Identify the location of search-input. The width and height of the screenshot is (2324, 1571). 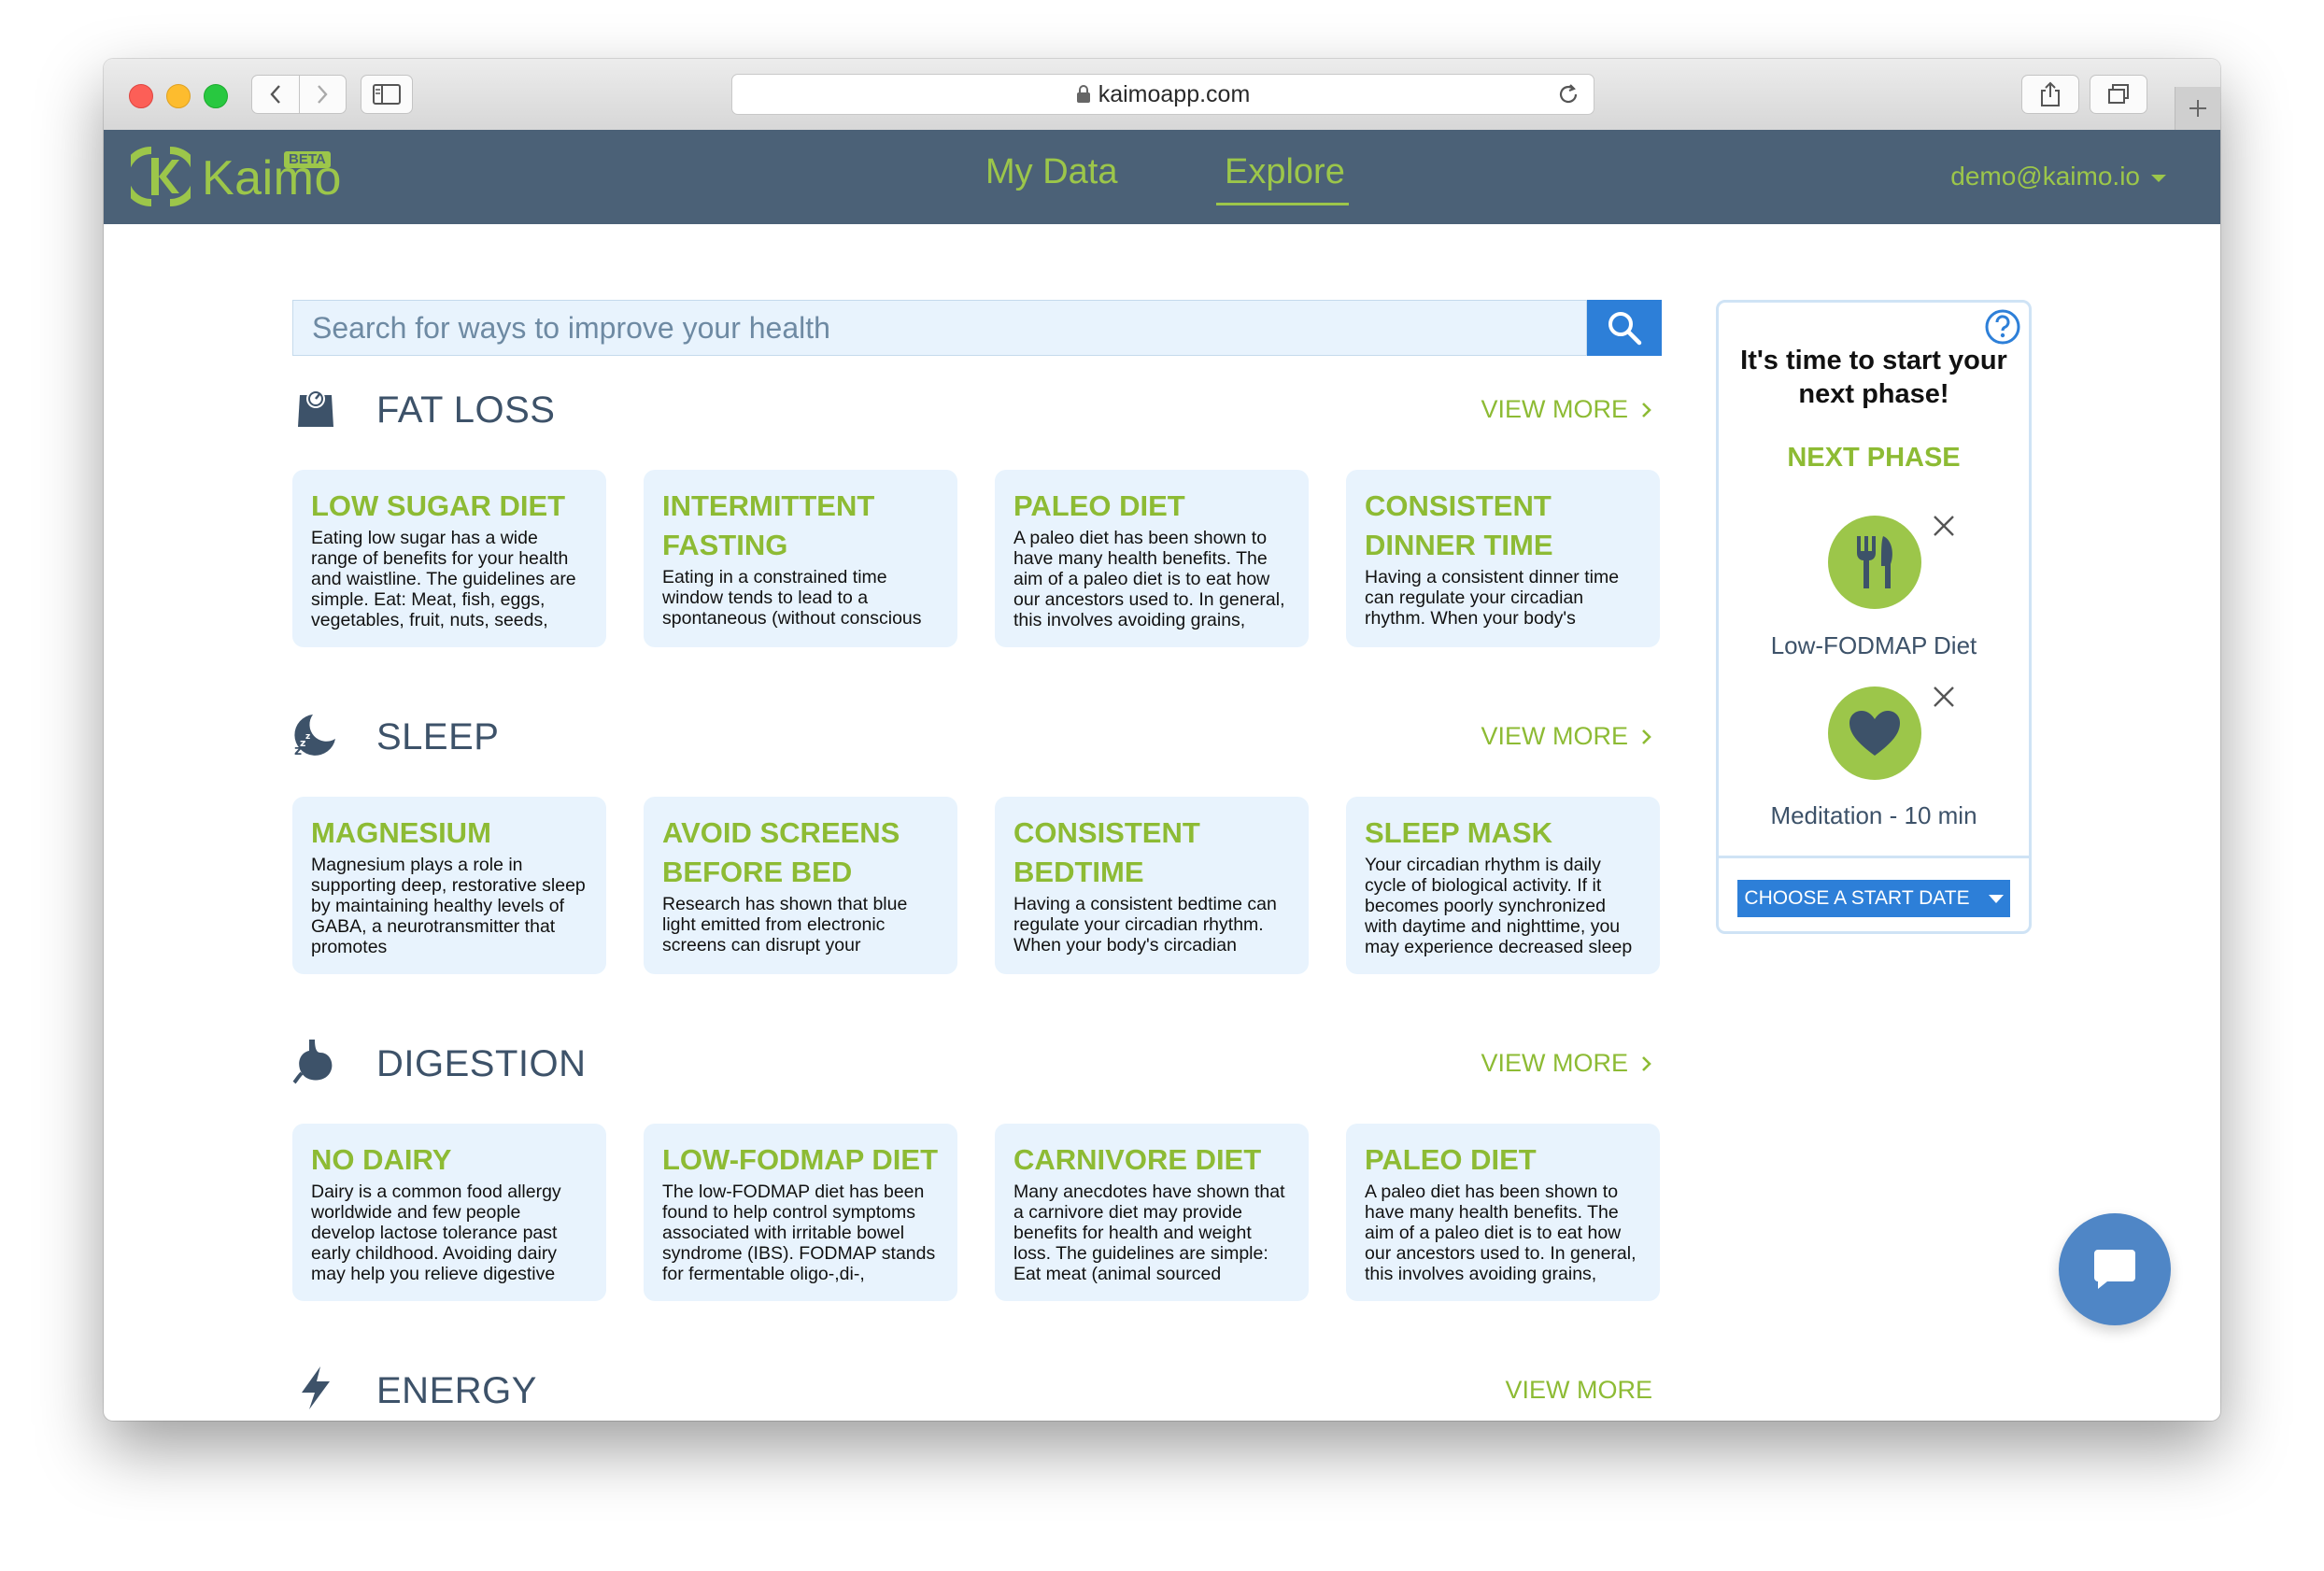
(939, 328).